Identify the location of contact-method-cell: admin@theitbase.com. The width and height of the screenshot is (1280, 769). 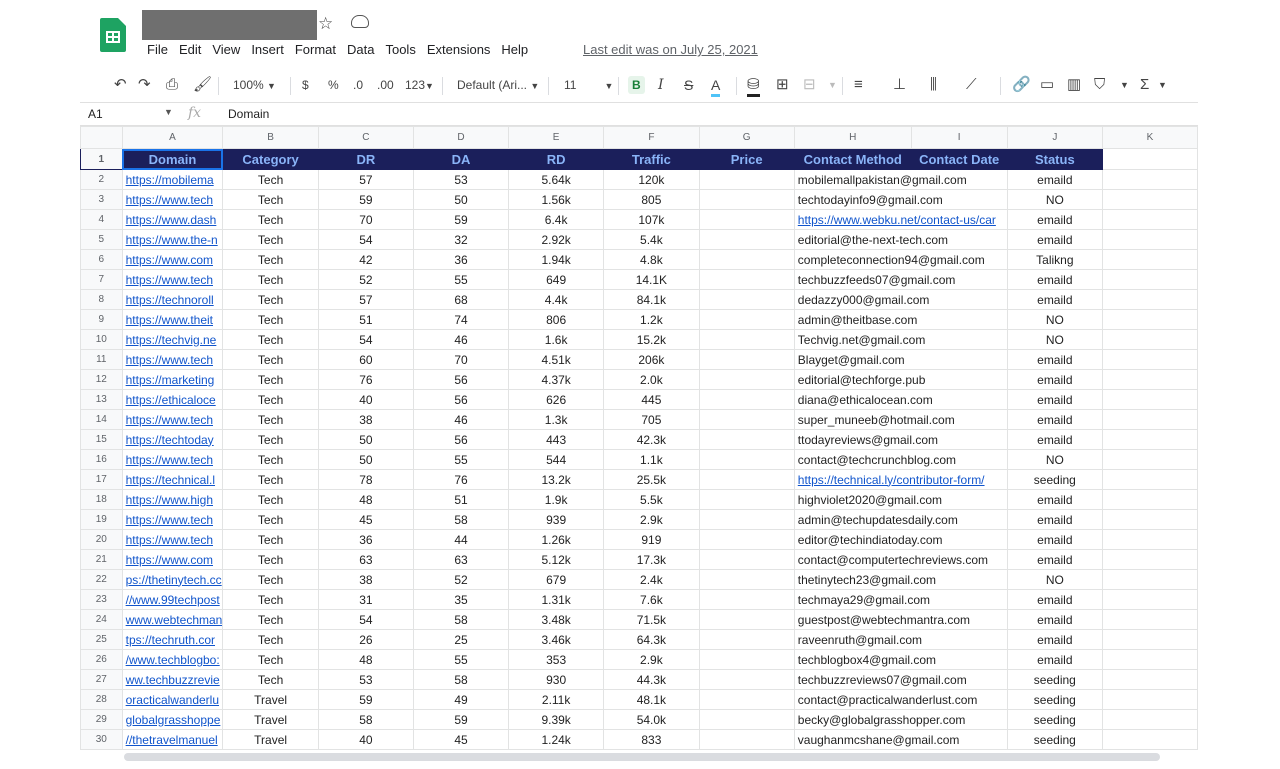
(900, 319).